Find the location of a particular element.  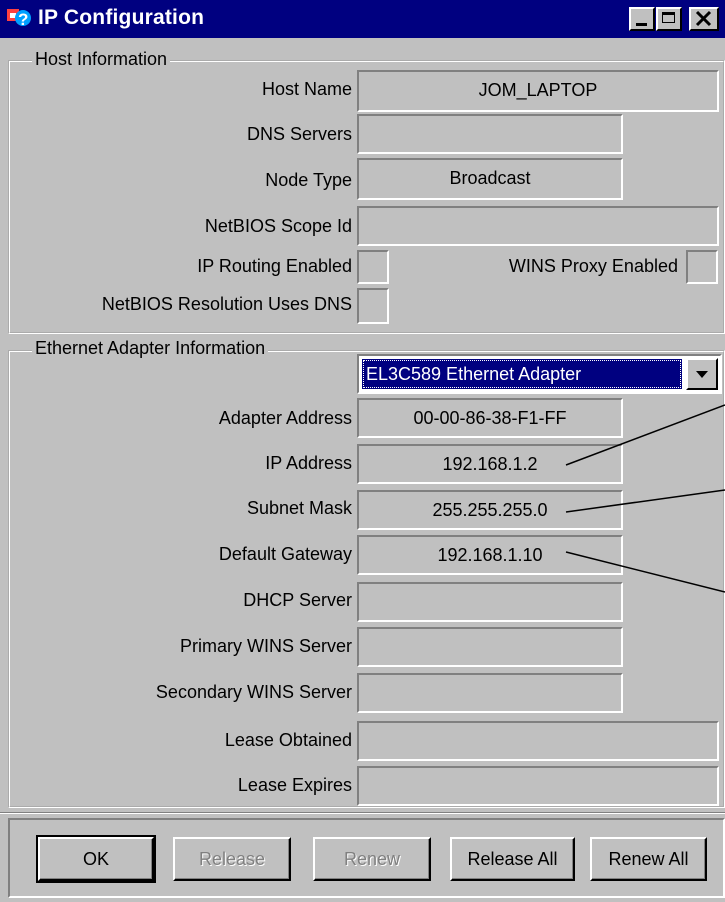

renew-all-button-label: Renew All is located at coordinates (648, 859).